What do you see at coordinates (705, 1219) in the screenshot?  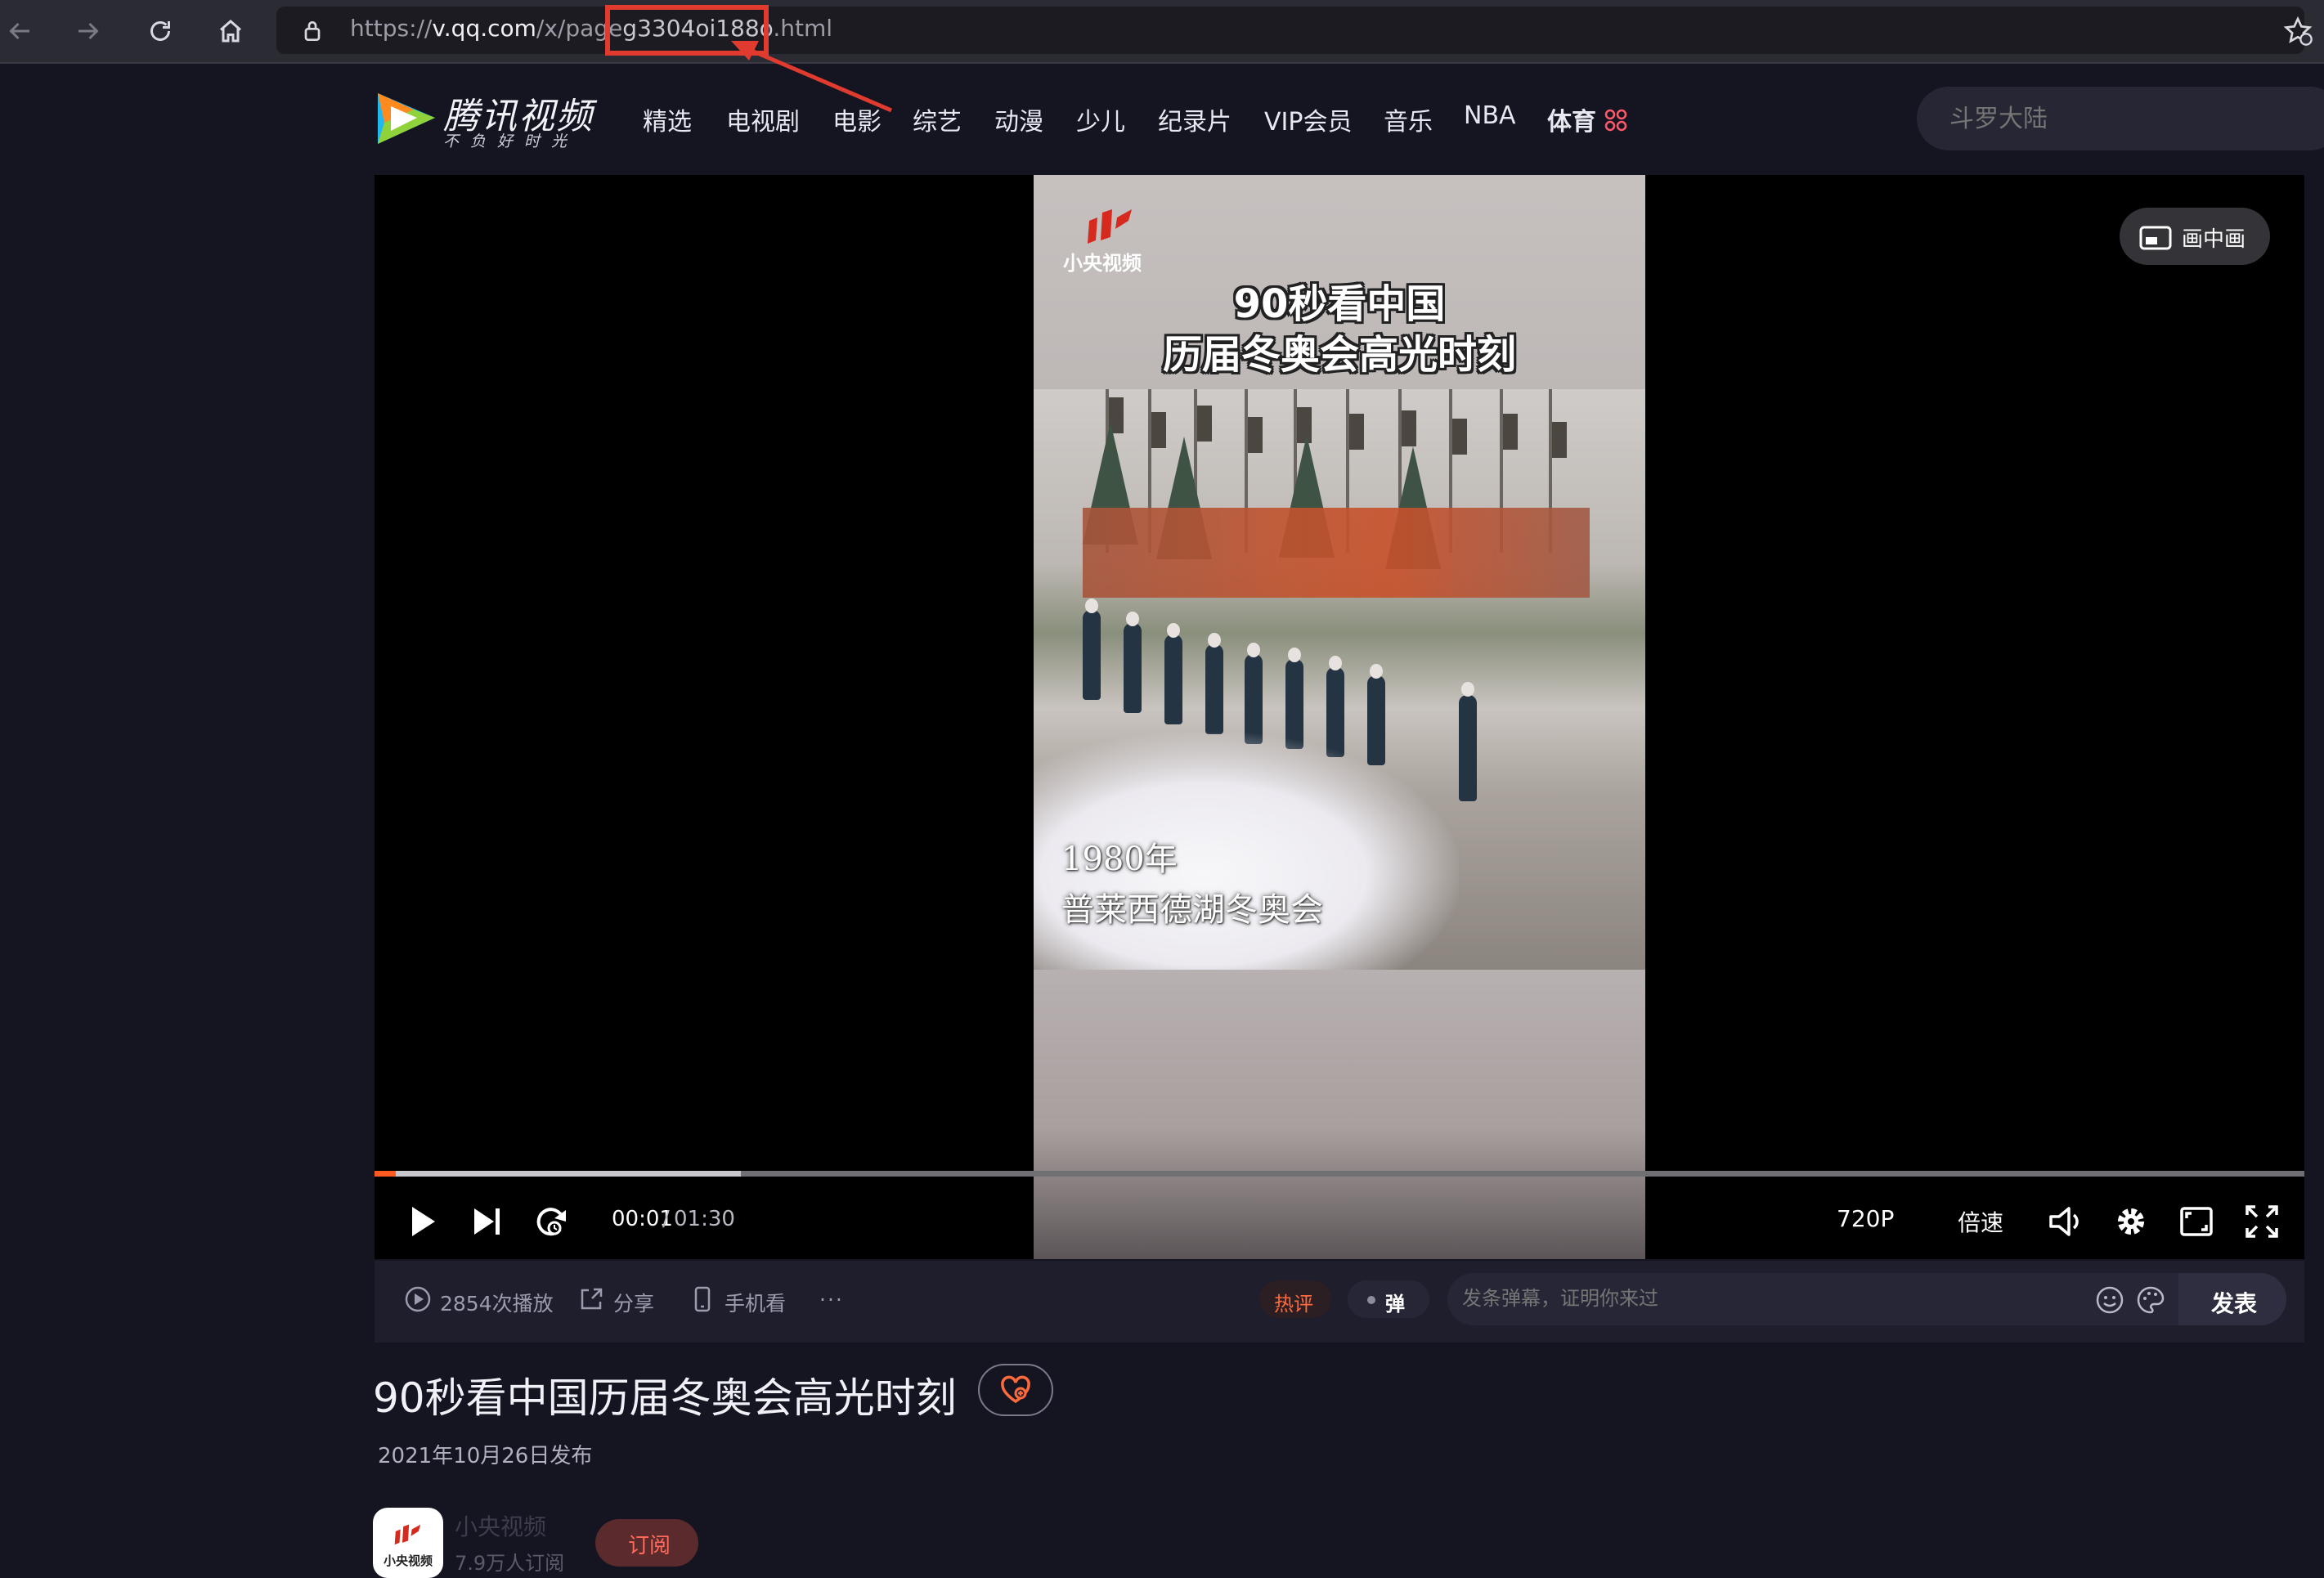 I see `total-time: 01:30` at bounding box center [705, 1219].